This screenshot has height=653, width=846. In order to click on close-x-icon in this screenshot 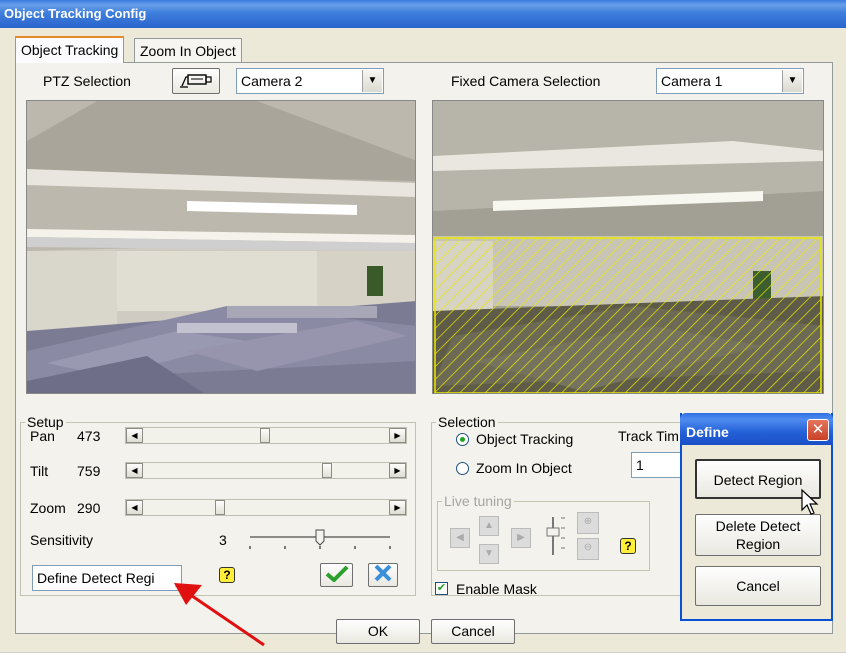, I will do `click(383, 573)`.